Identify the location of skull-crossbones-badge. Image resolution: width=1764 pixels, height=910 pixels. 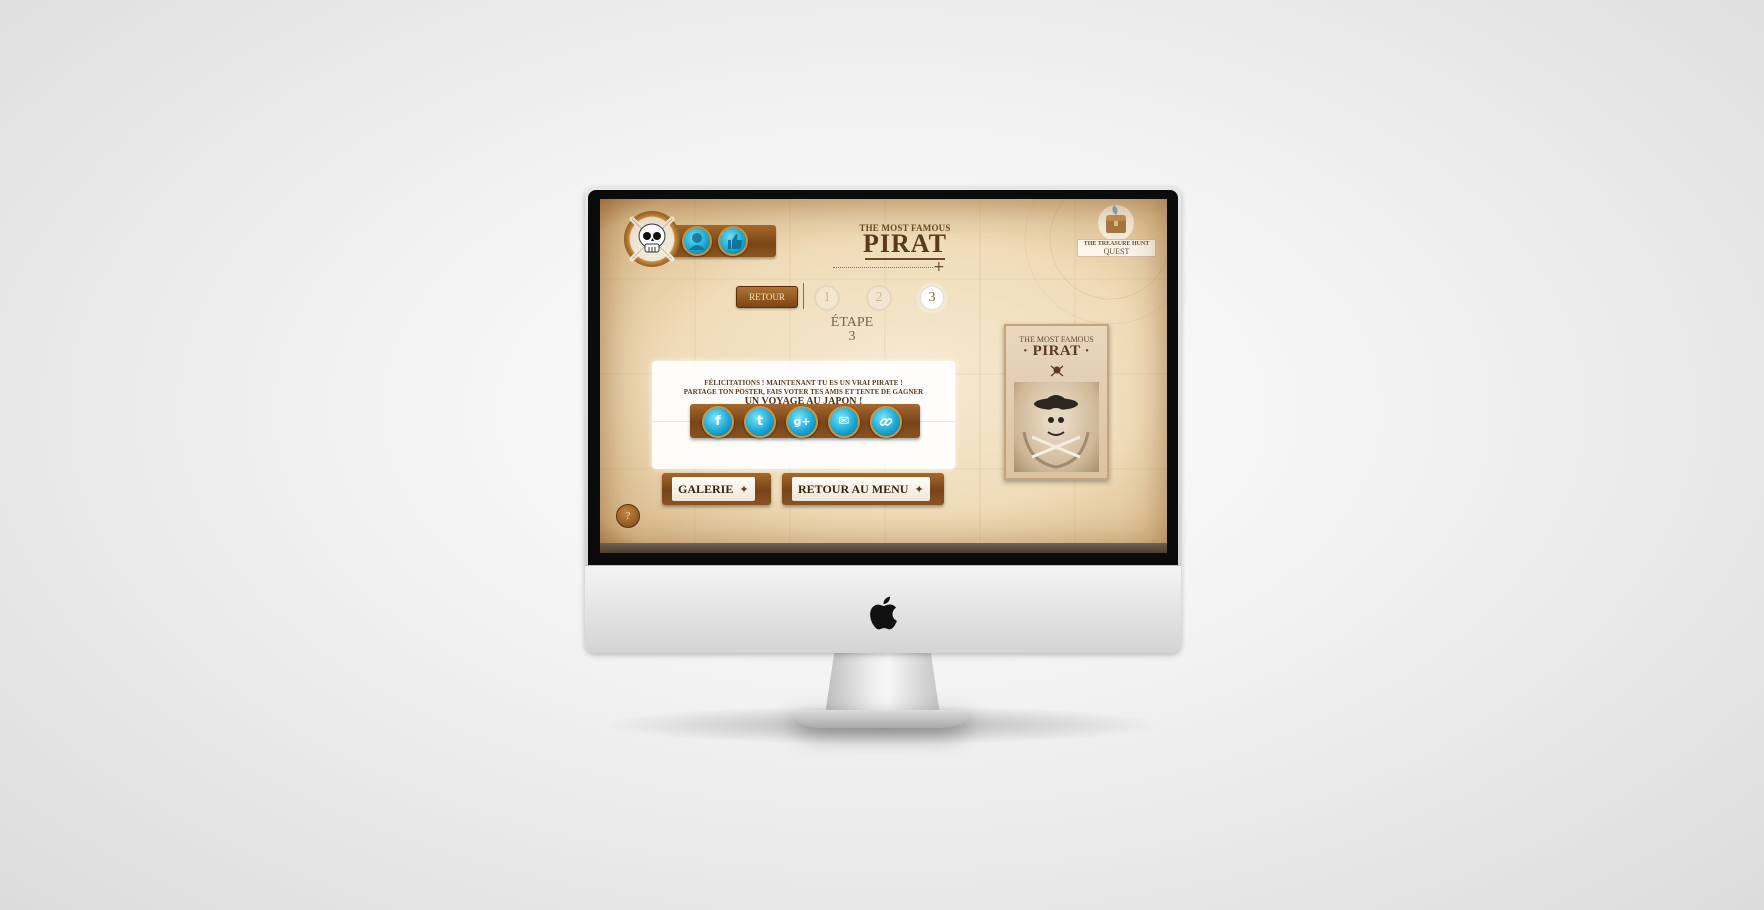
(652, 239).